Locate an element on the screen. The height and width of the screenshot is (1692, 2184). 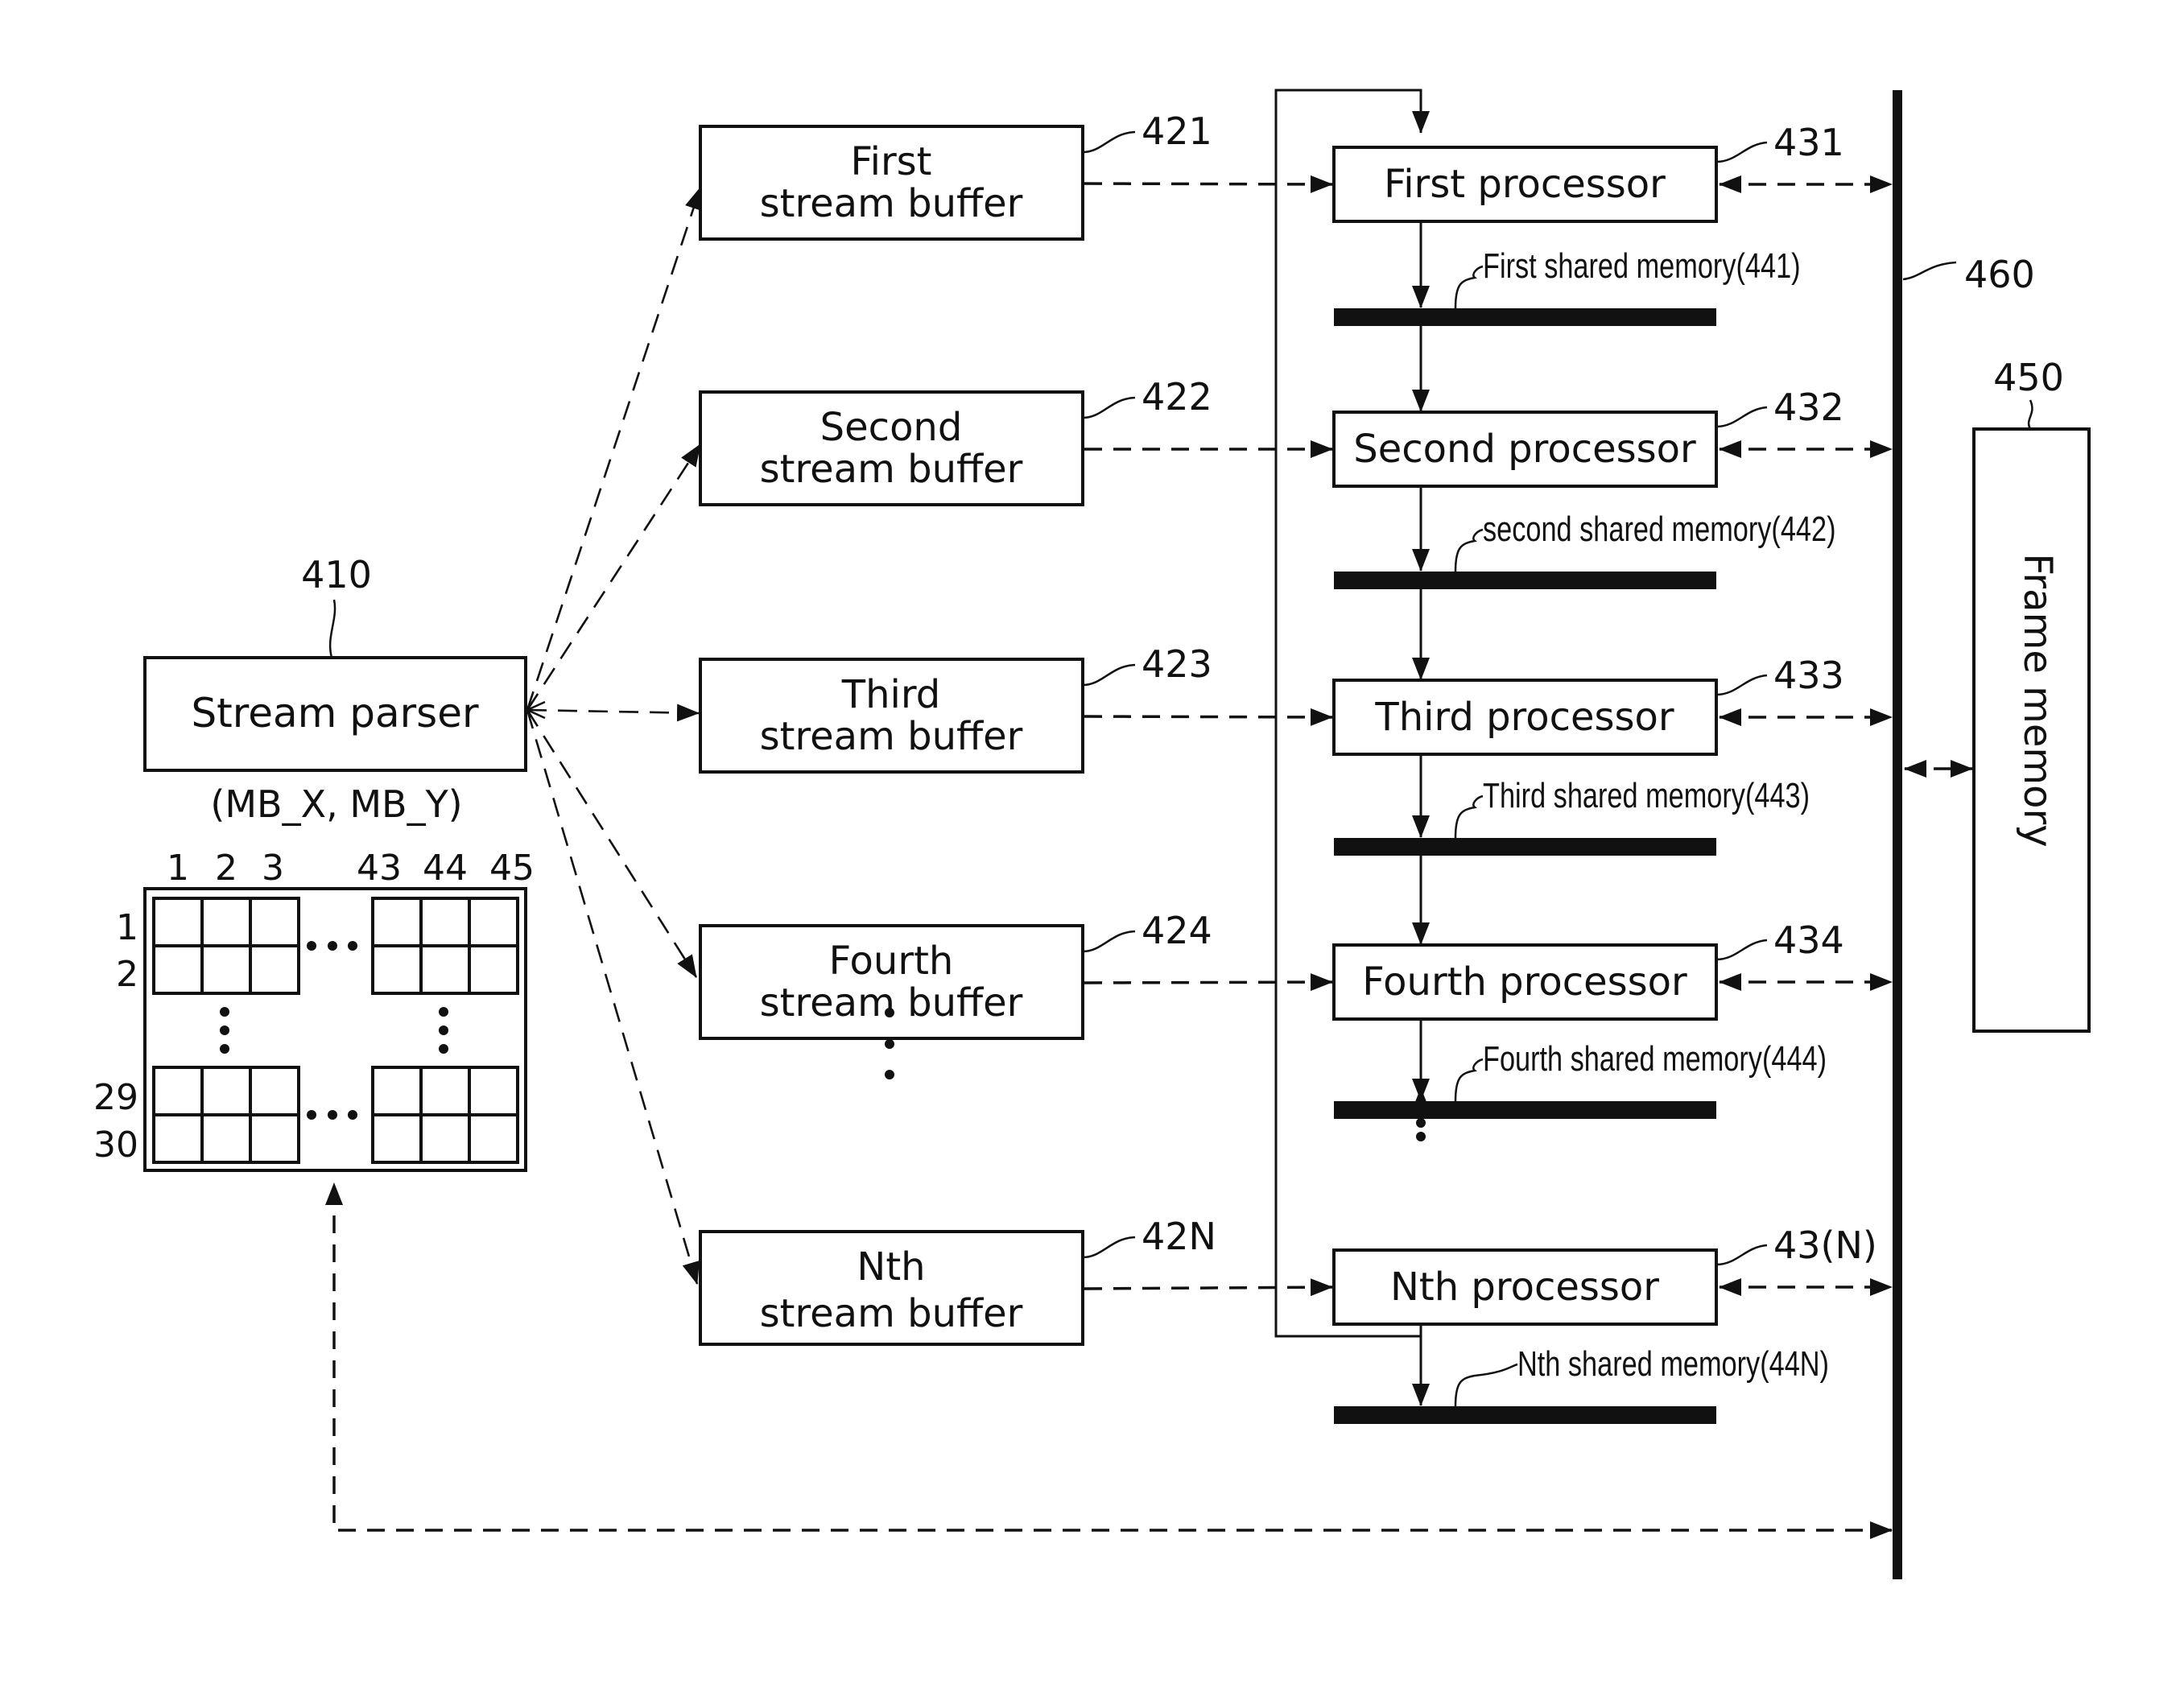
macroblock-grid: 1 2 3 43 44 45 1 2 29 30 is located at coordinates (314, 1010).